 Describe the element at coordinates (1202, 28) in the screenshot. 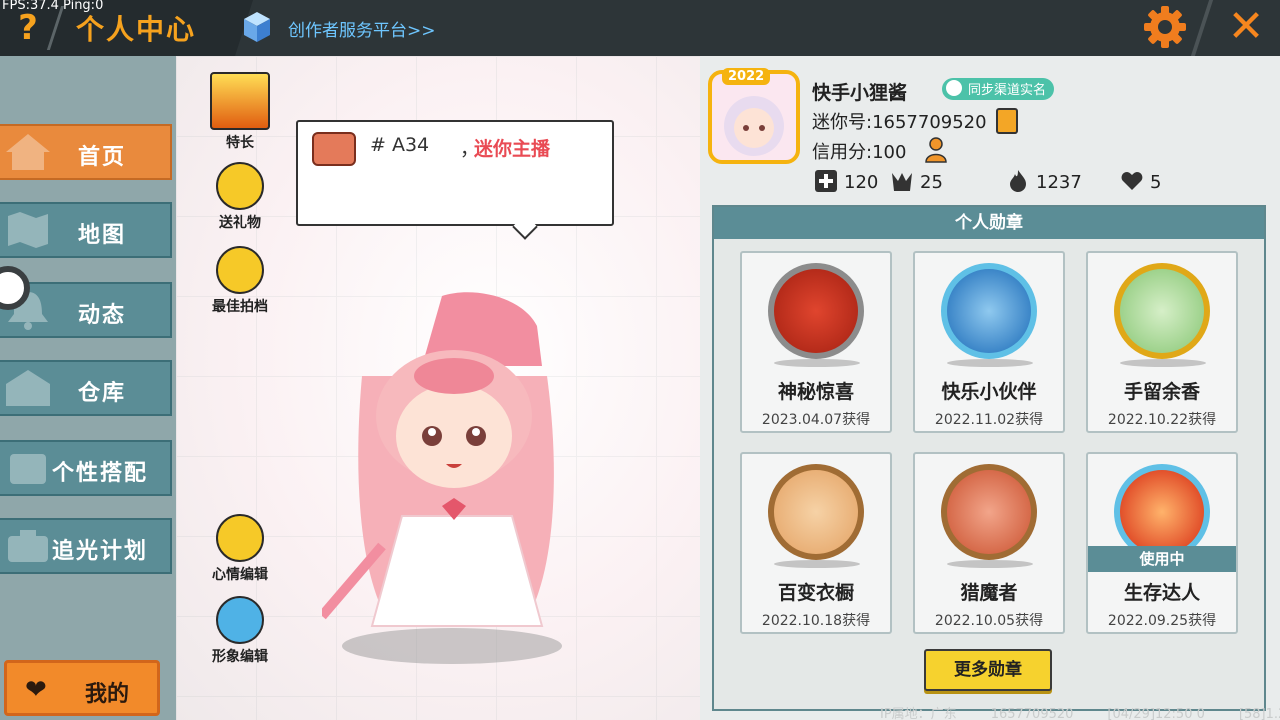

I see `toolbar-divider` at that location.